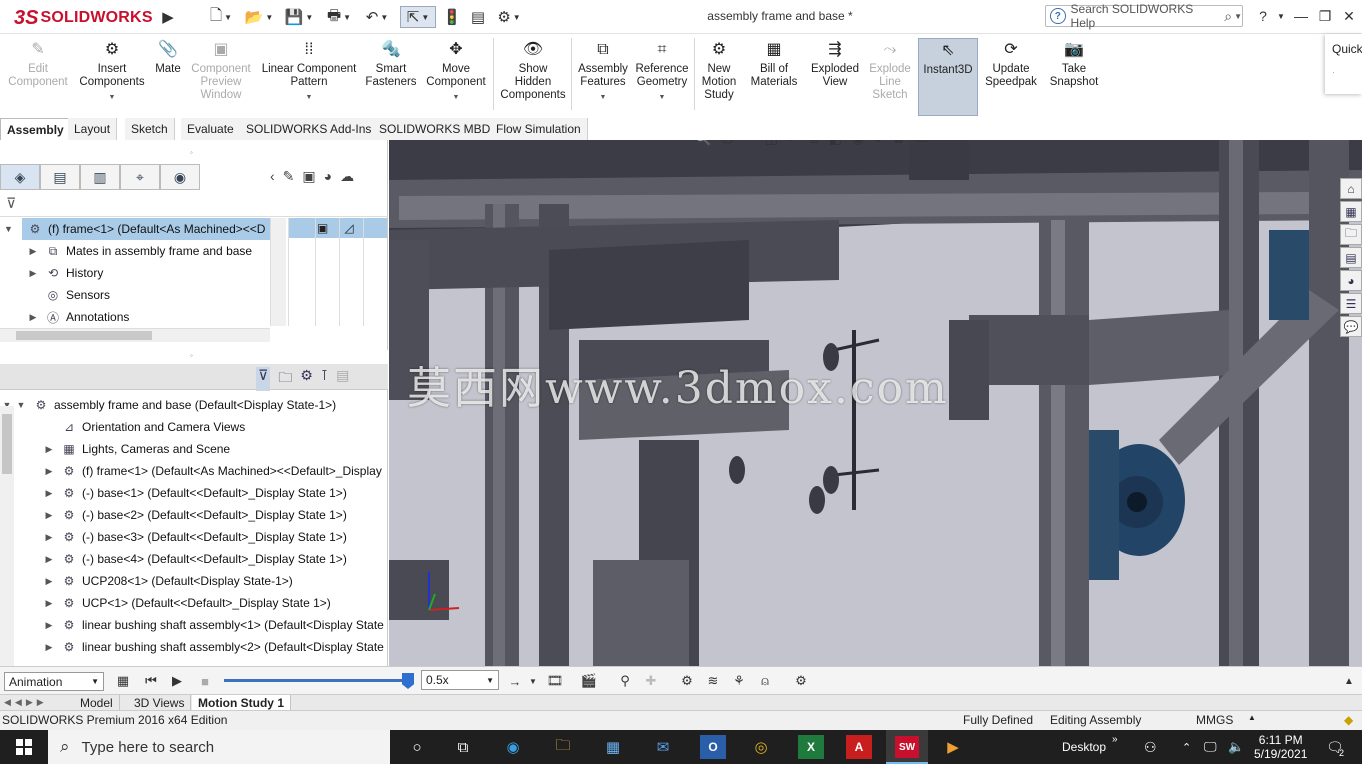  What do you see at coordinates (177, 681) in the screenshot?
I see `play-icon: ▶` at bounding box center [177, 681].